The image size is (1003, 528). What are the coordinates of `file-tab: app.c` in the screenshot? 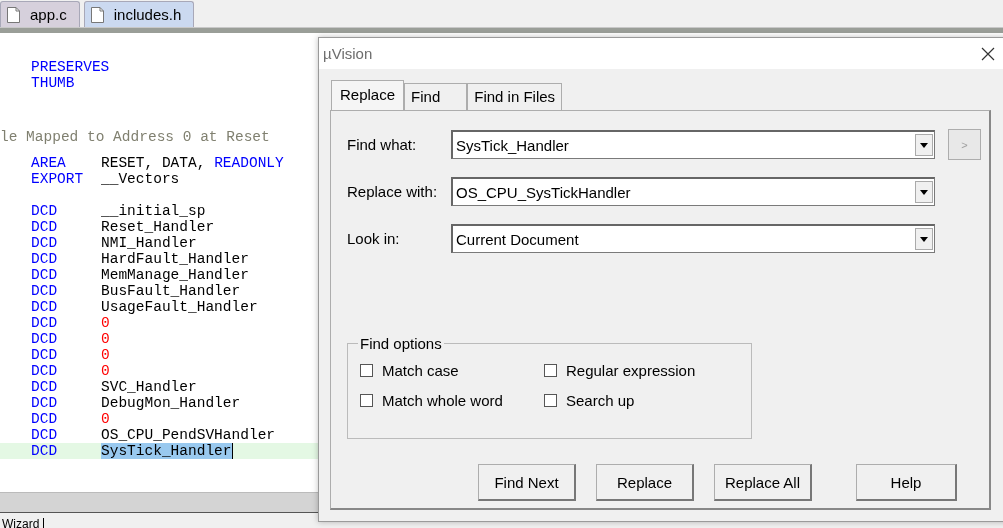 It's located at (40, 14).